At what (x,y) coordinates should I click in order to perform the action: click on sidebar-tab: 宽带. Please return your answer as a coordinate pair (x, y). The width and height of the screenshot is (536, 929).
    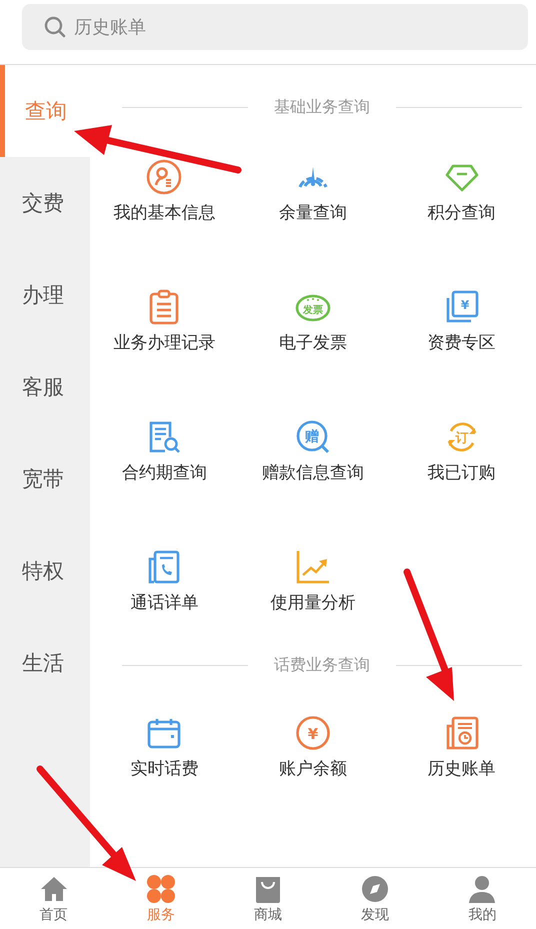
    Looking at the image, I should click on (45, 479).